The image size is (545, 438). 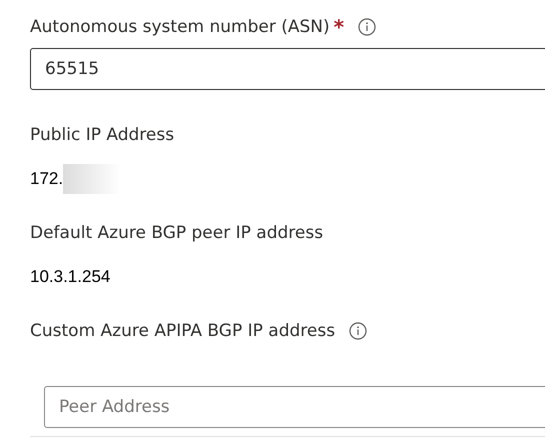 I want to click on field-label: Autonomous system number (ASN), so click(x=180, y=27).